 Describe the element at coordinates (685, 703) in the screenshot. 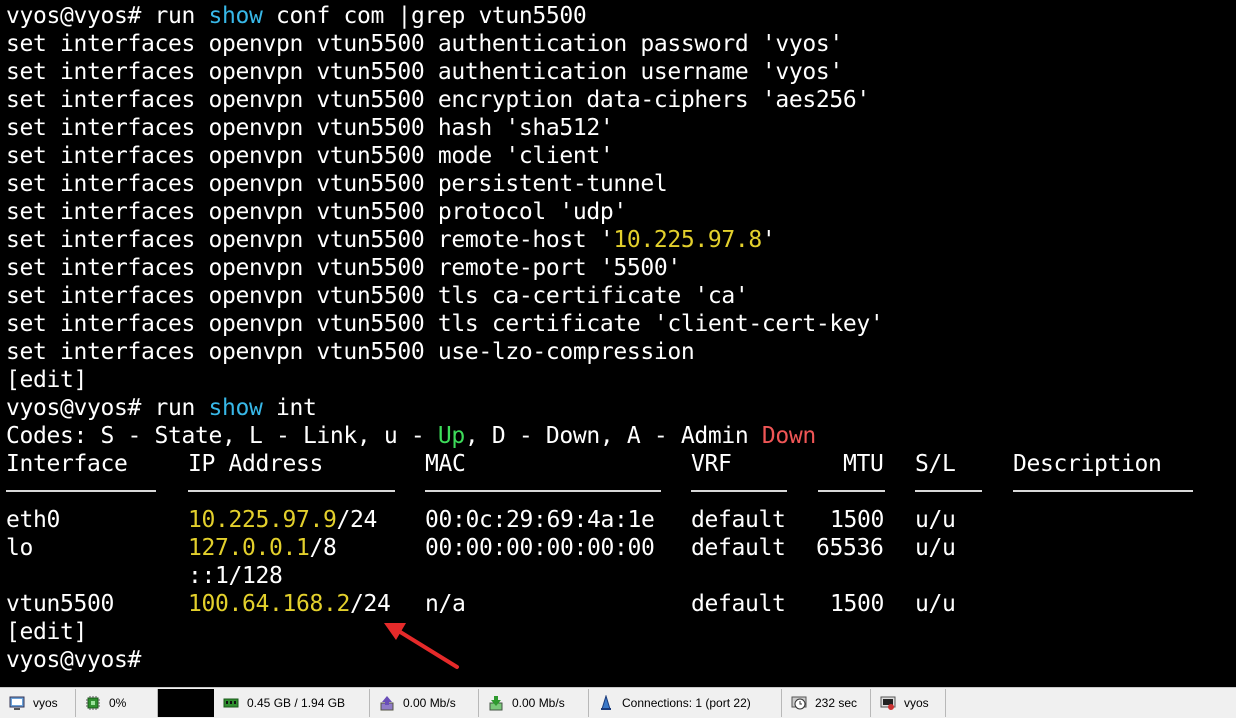

I see `status-connections: Connections: 1 (port 22)` at that location.